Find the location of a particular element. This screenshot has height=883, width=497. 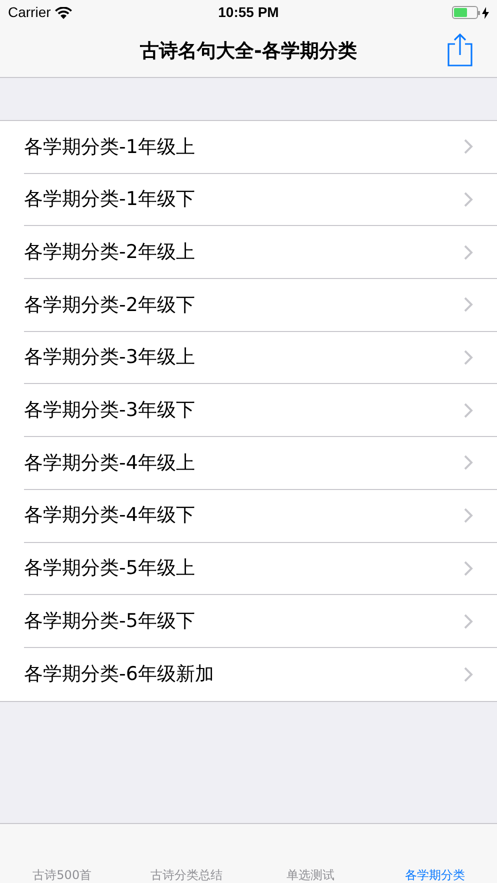

list-row: 各学期分类-2年级下 is located at coordinates (260, 305).